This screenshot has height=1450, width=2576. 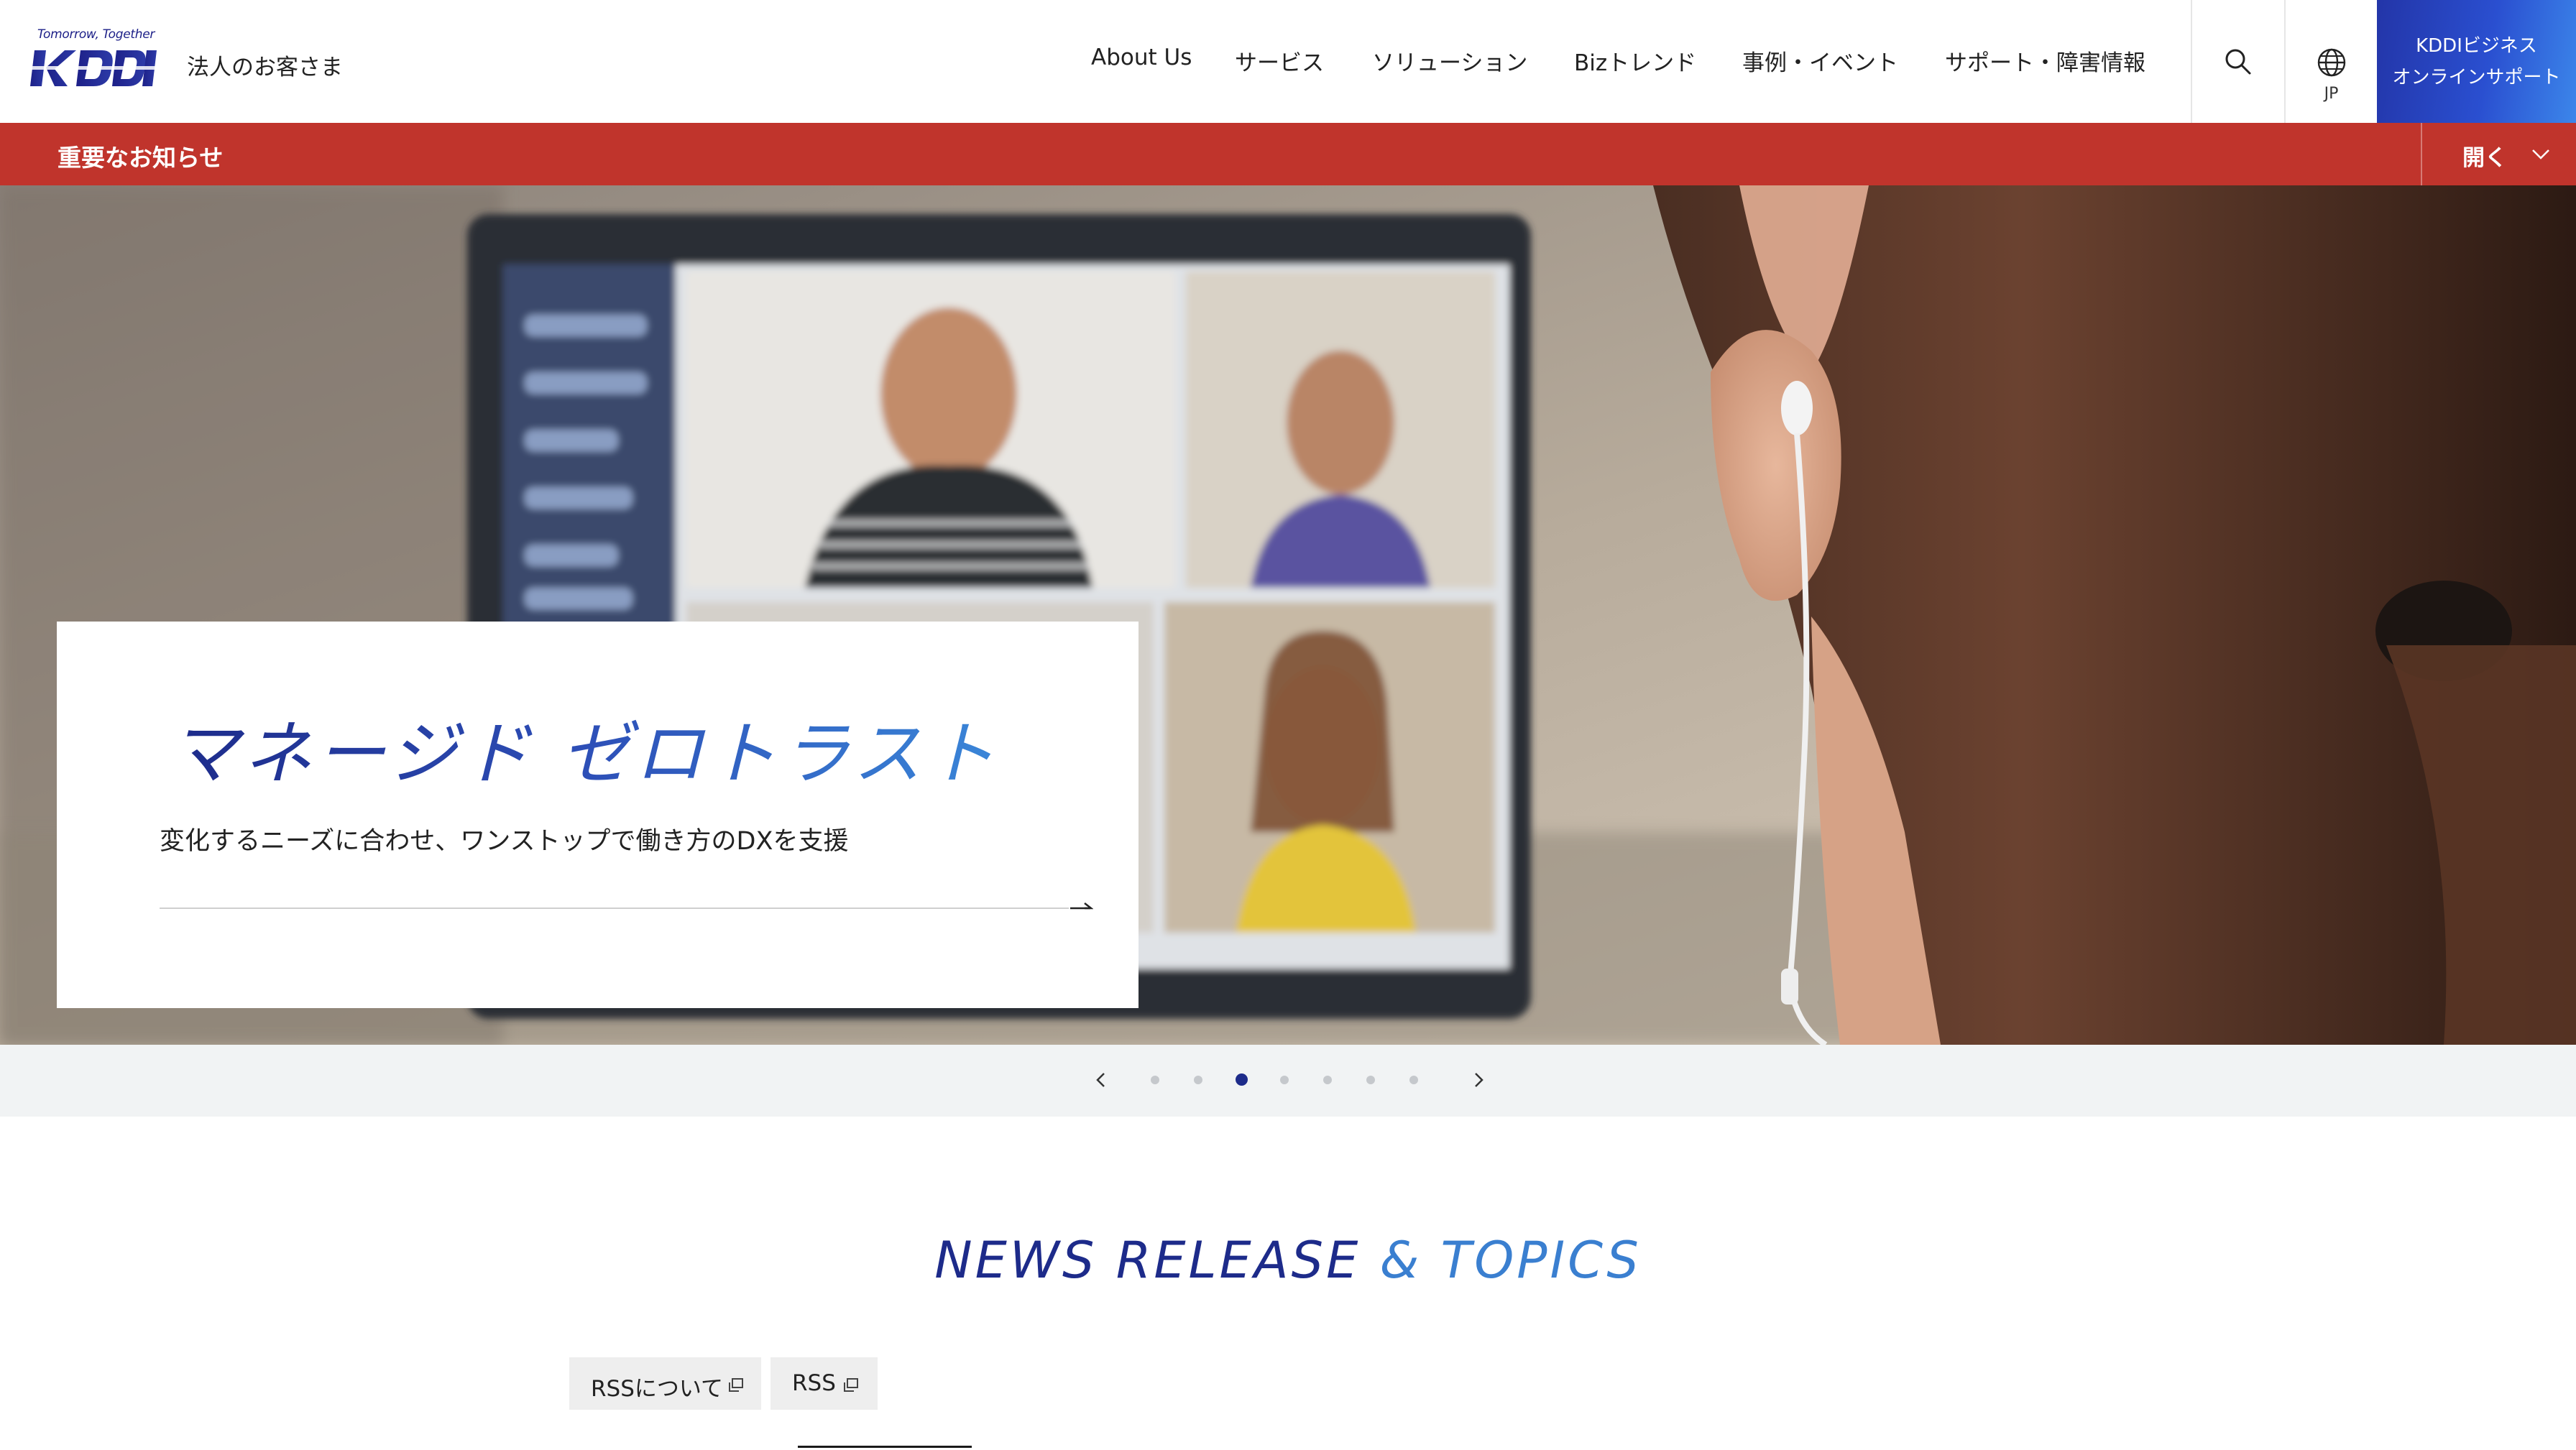 I want to click on online-support-button: KDDIビジネス オンラインサポート, so click(x=2476, y=62).